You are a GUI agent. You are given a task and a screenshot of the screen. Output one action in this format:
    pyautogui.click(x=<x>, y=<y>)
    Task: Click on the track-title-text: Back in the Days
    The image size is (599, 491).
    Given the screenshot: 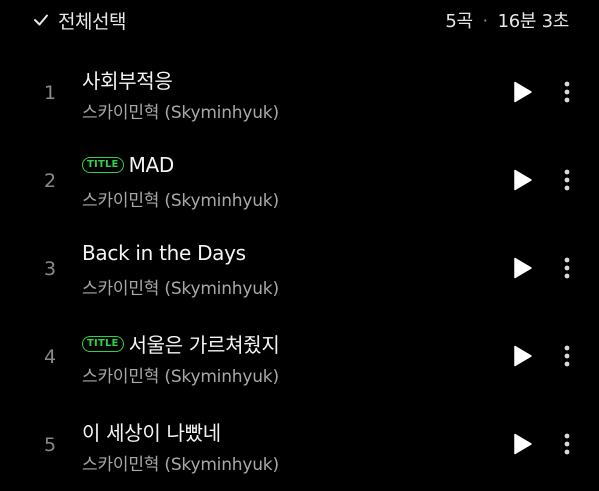 What is the action you would take?
    pyautogui.click(x=164, y=253)
    